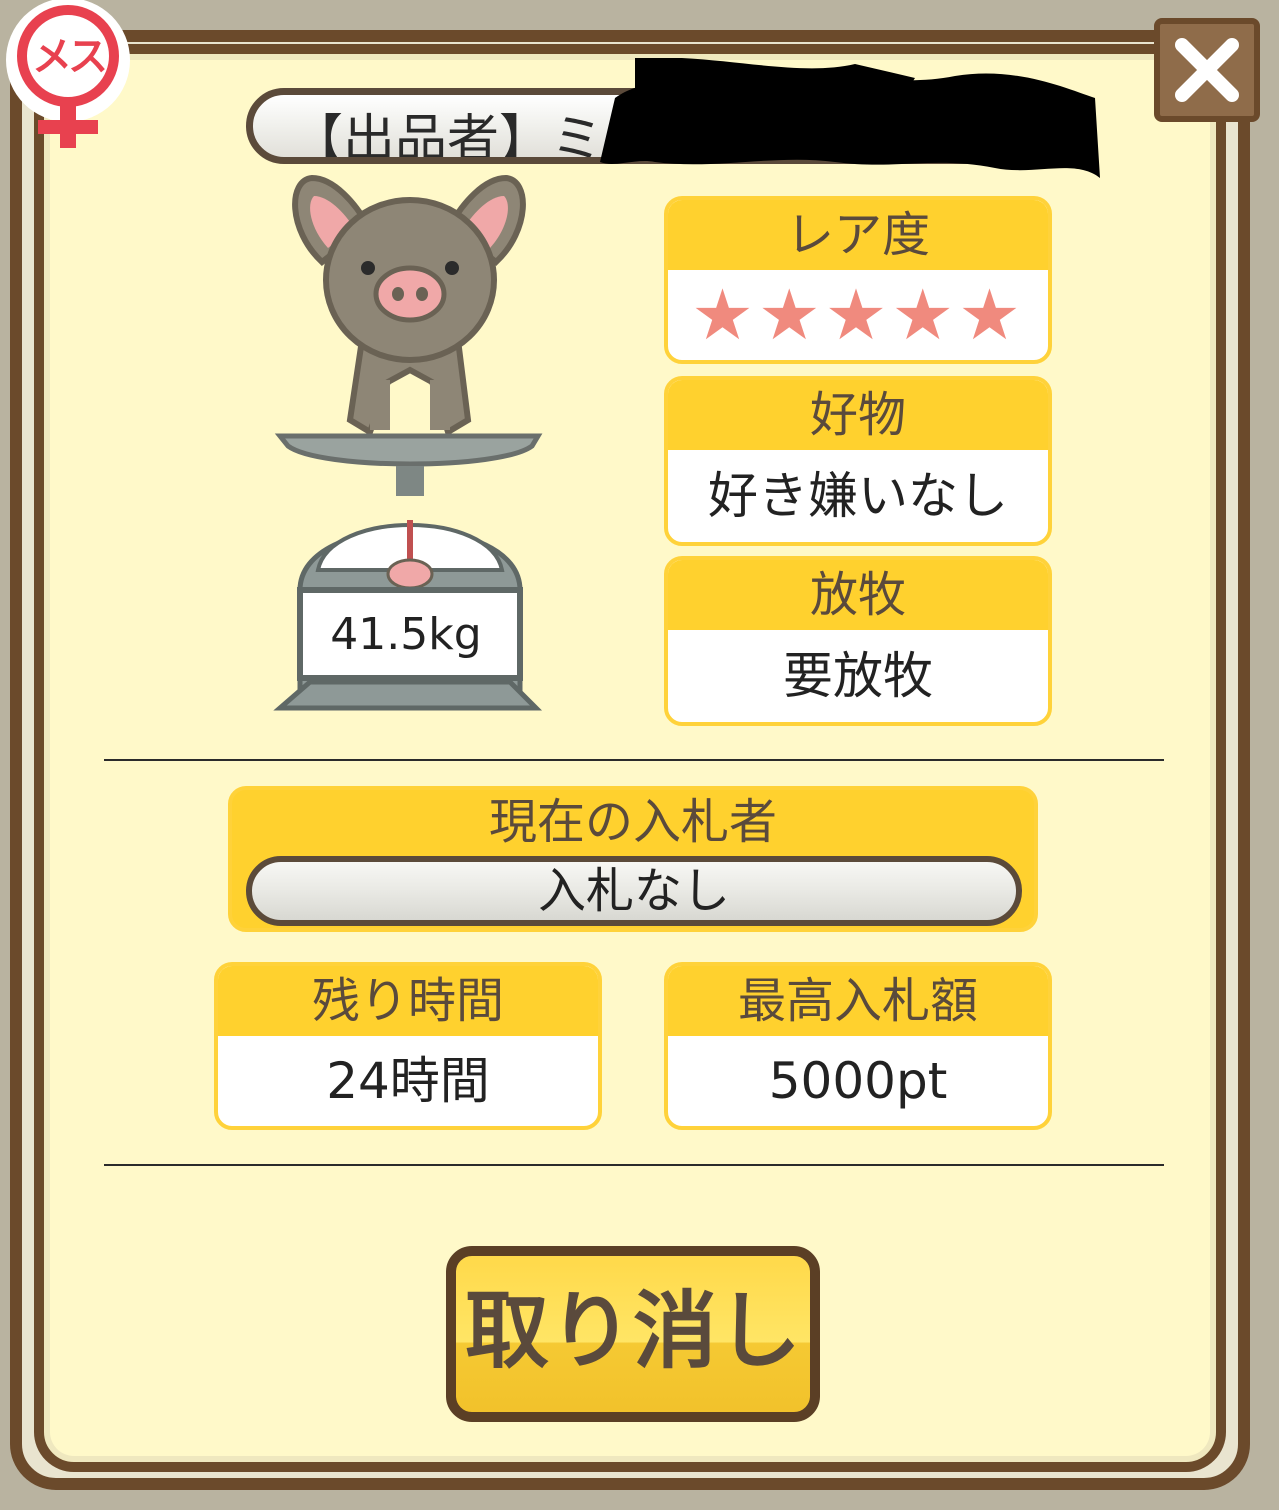 The height and width of the screenshot is (1510, 1279). I want to click on max-bid-label: 最高入札額, so click(858, 1001).